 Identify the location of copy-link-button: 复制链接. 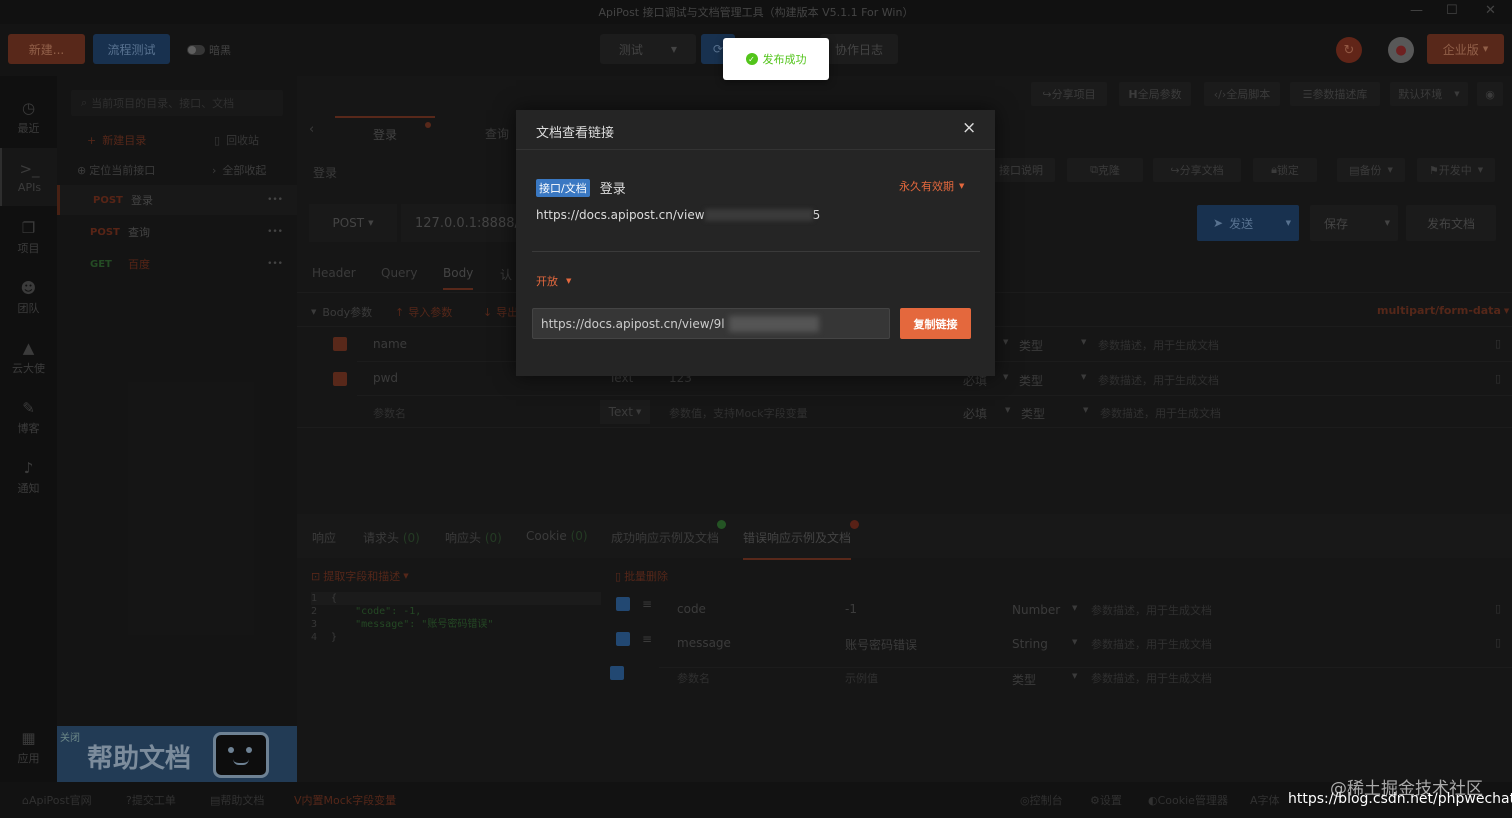
(935, 323).